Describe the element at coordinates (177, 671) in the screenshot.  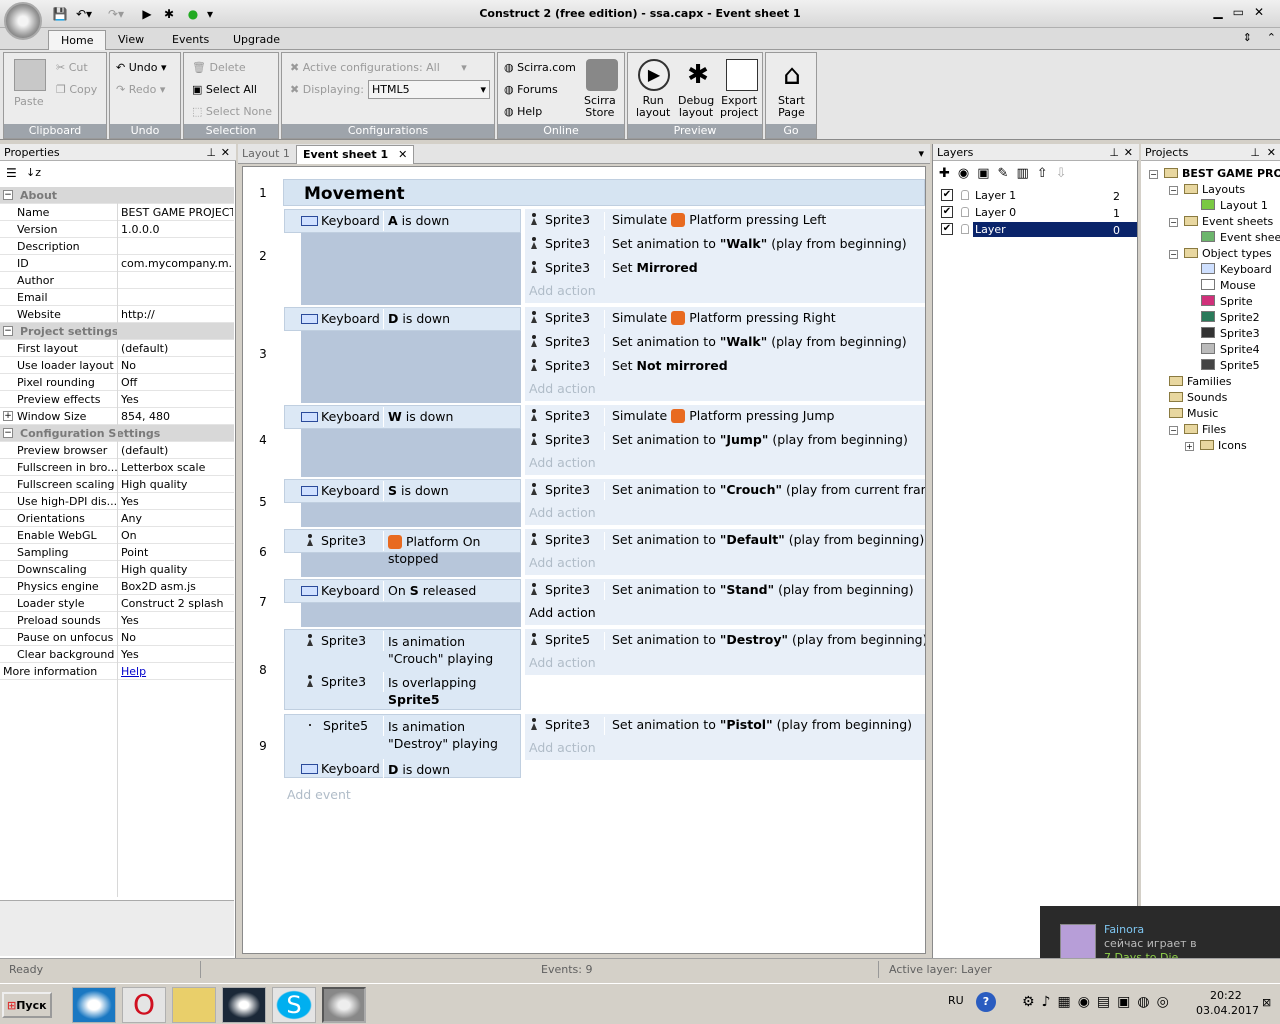
I see `help-link: Help` at that location.